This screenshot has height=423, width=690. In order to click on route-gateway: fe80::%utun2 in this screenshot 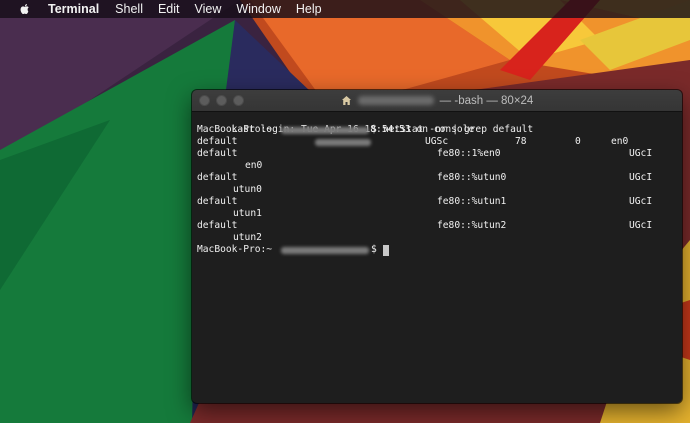, I will do `click(472, 225)`.